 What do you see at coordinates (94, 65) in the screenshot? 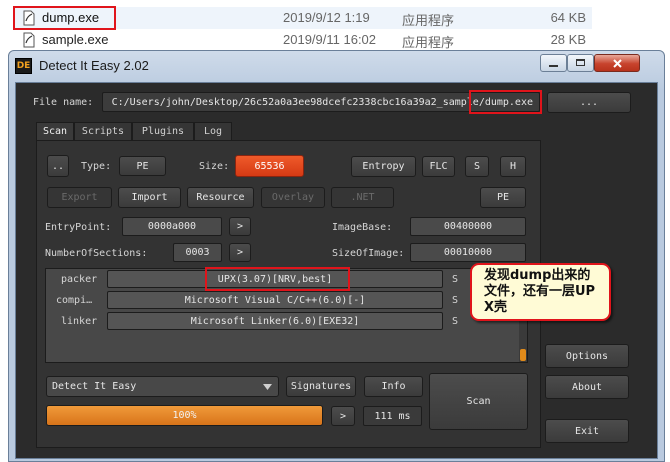
I see `window-title: Detect It Easy 2.02` at bounding box center [94, 65].